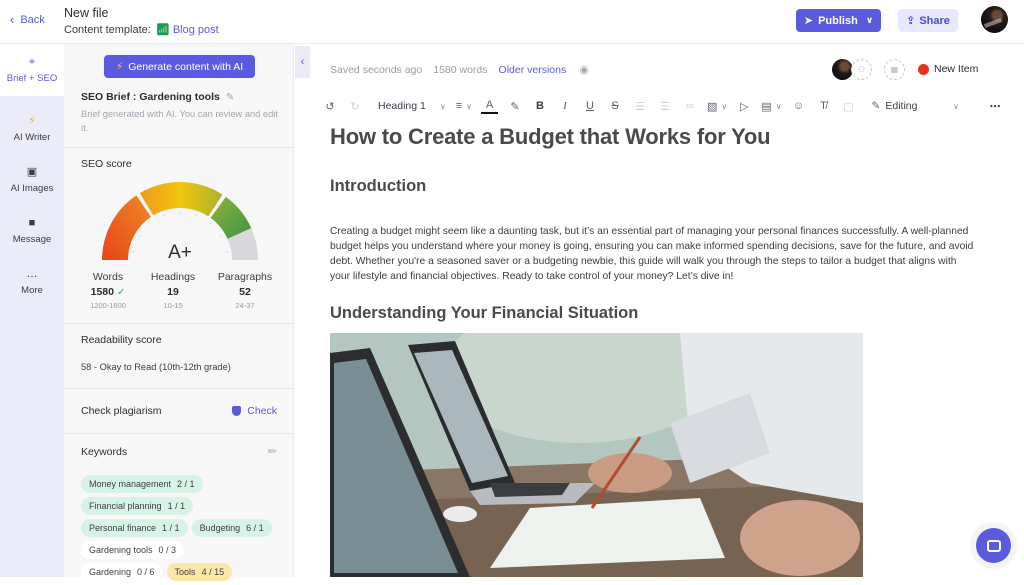  I want to click on keyword-chip: Financial planning 1 / 1, so click(137, 506).